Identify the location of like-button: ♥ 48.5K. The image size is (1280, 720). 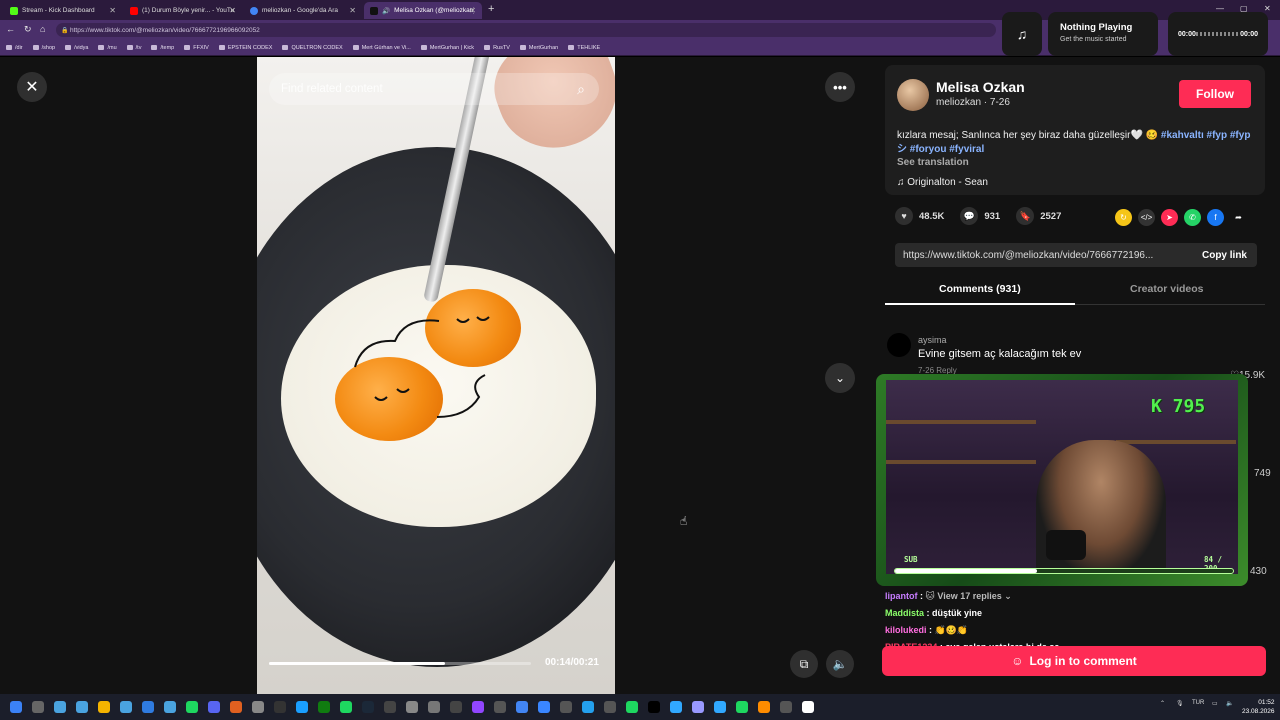
(919, 216).